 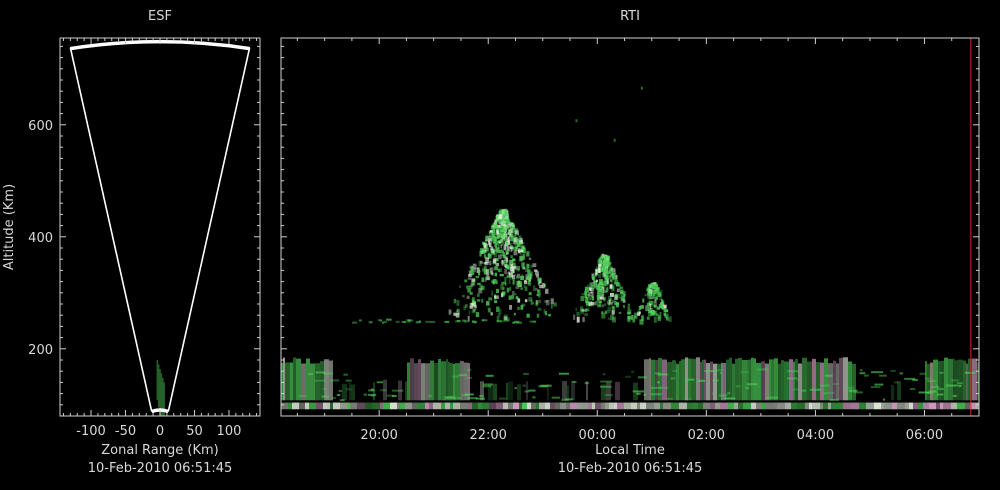 What do you see at coordinates (9, 227) in the screenshot?
I see `esf-y-axis-label: Altitude (Km)` at bounding box center [9, 227].